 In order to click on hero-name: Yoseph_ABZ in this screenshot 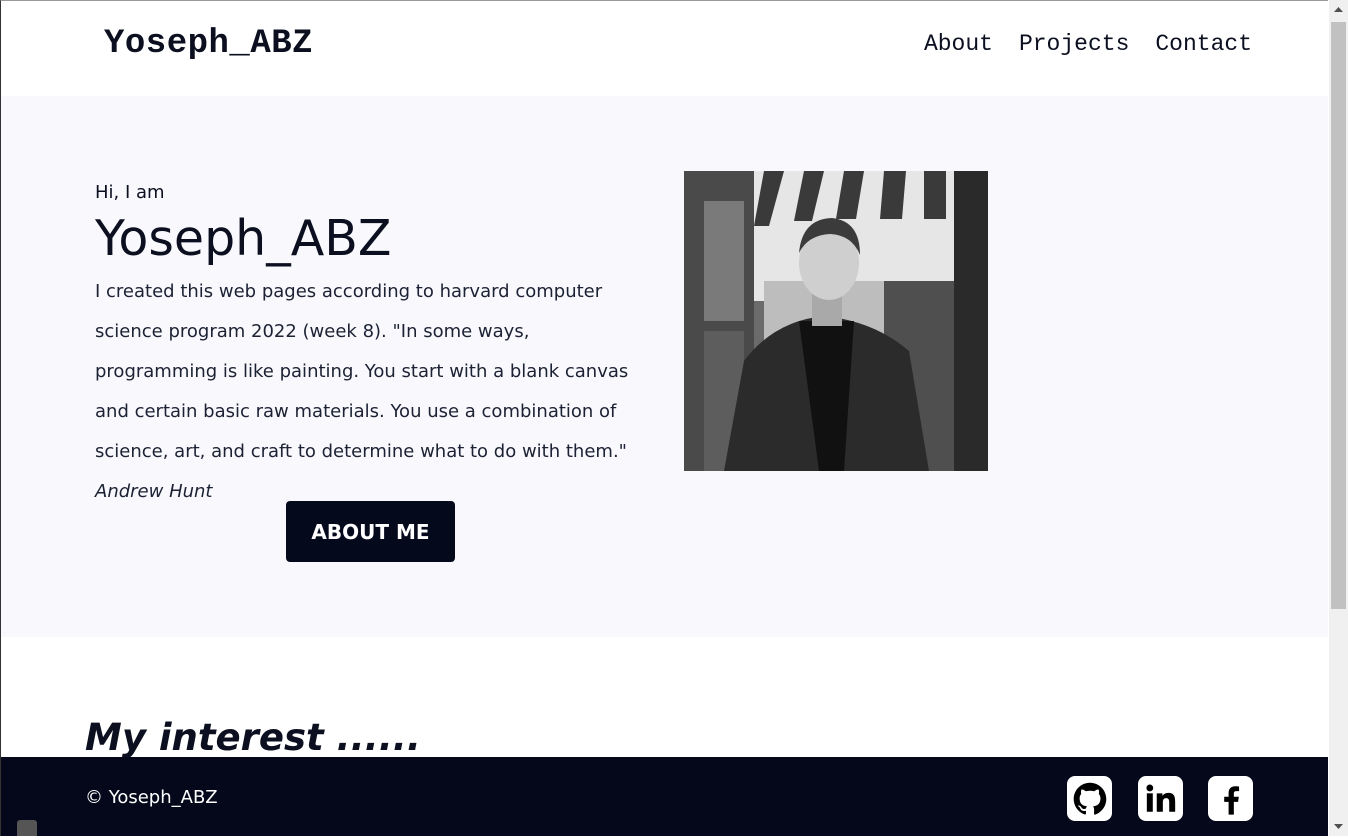, I will do `click(243, 238)`.